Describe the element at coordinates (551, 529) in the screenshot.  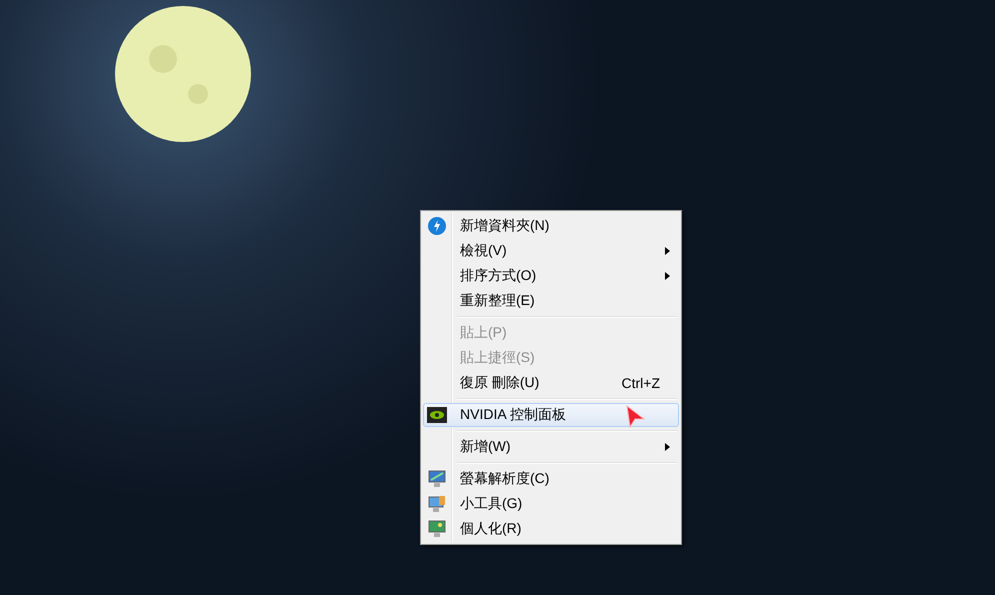
I see `menu-item: 個人化(R)` at that location.